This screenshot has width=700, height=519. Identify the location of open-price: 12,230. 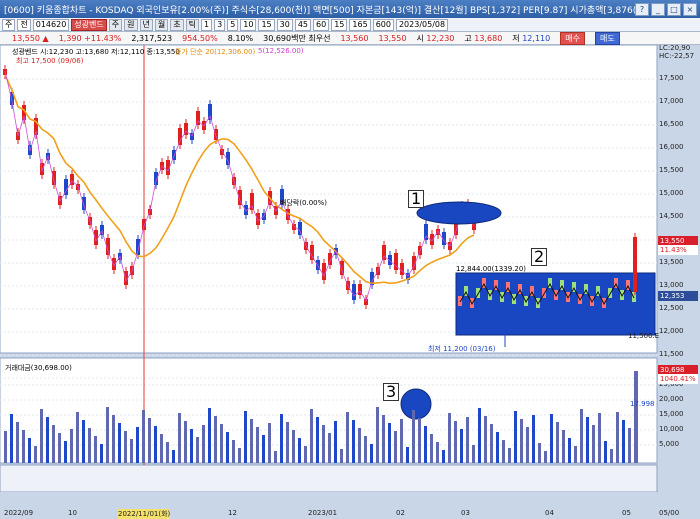
(440, 38).